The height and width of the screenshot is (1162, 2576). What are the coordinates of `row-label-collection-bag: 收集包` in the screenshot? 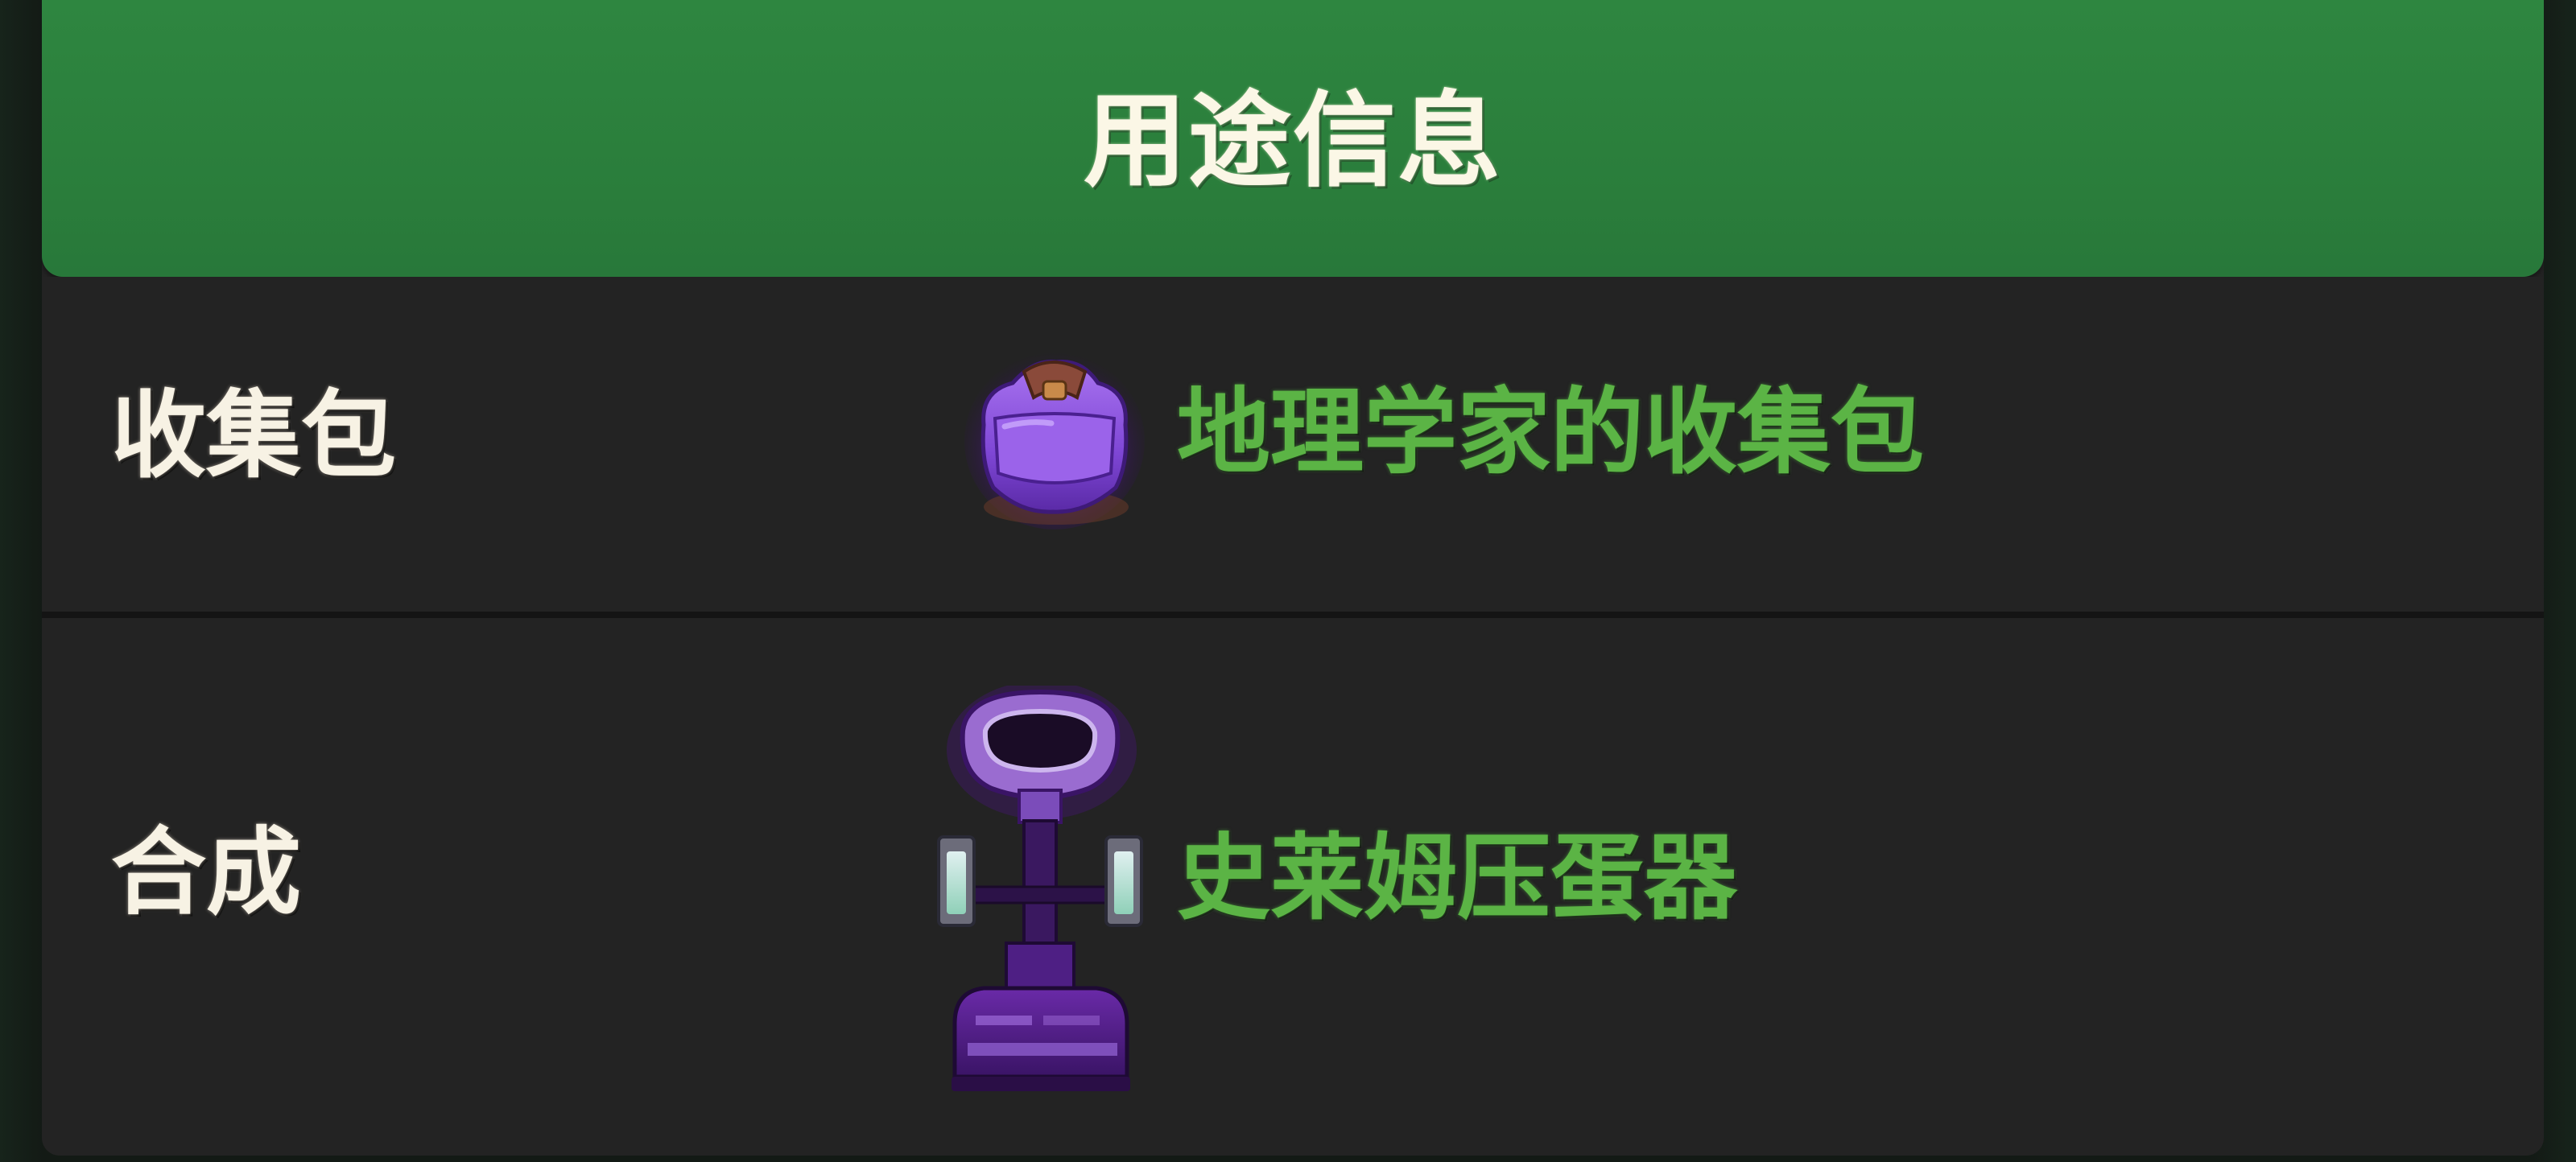 It's located at (254, 435).